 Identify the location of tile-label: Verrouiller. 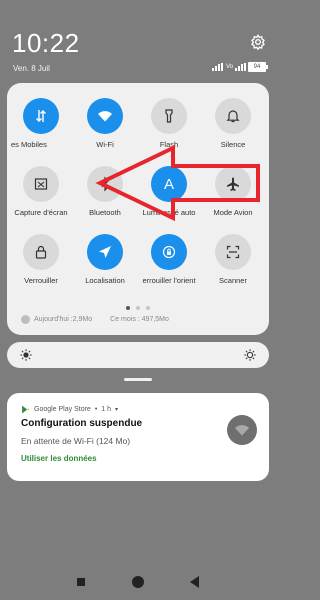
(41, 280).